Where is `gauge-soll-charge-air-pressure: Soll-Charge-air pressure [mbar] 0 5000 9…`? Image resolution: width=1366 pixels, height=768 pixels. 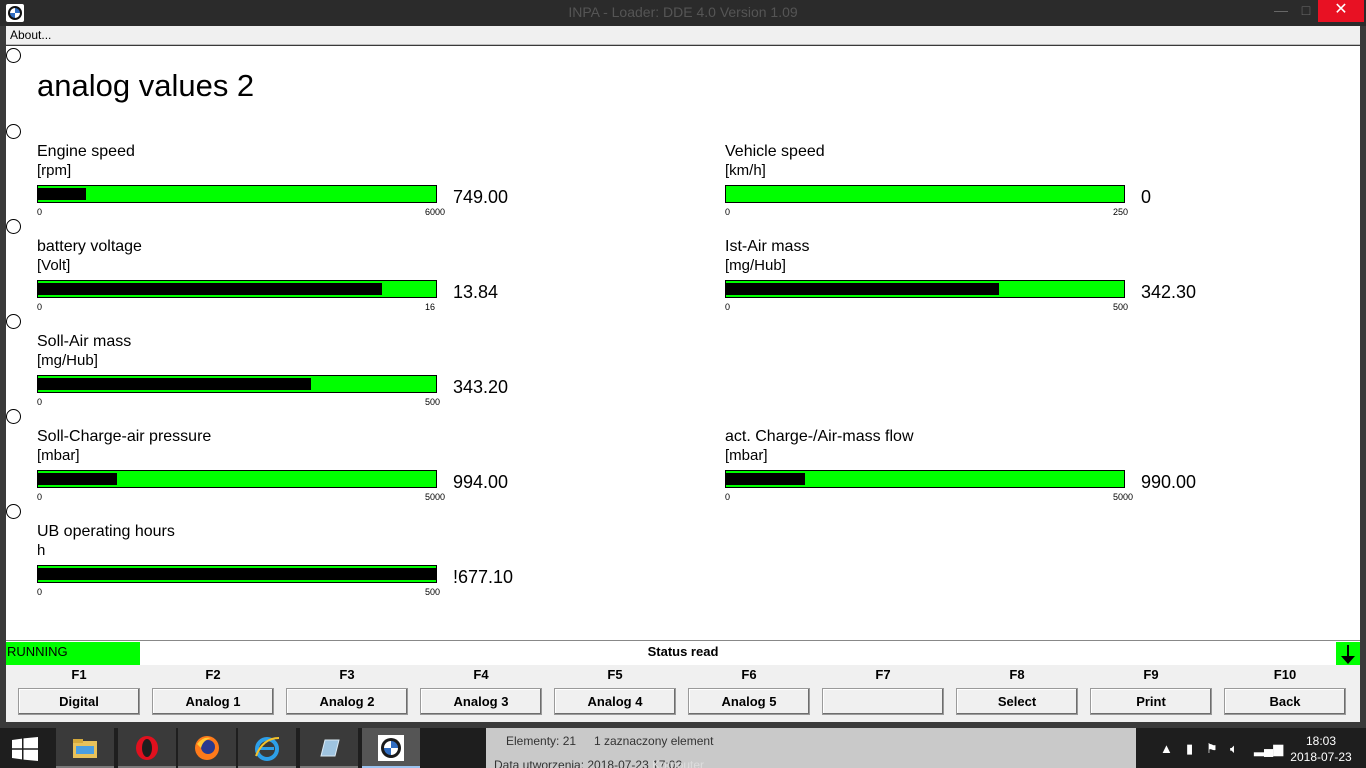 gauge-soll-charge-air-pressure: Soll-Charge-air pressure [mbar] 0 5000 9… is located at coordinates (297, 468).